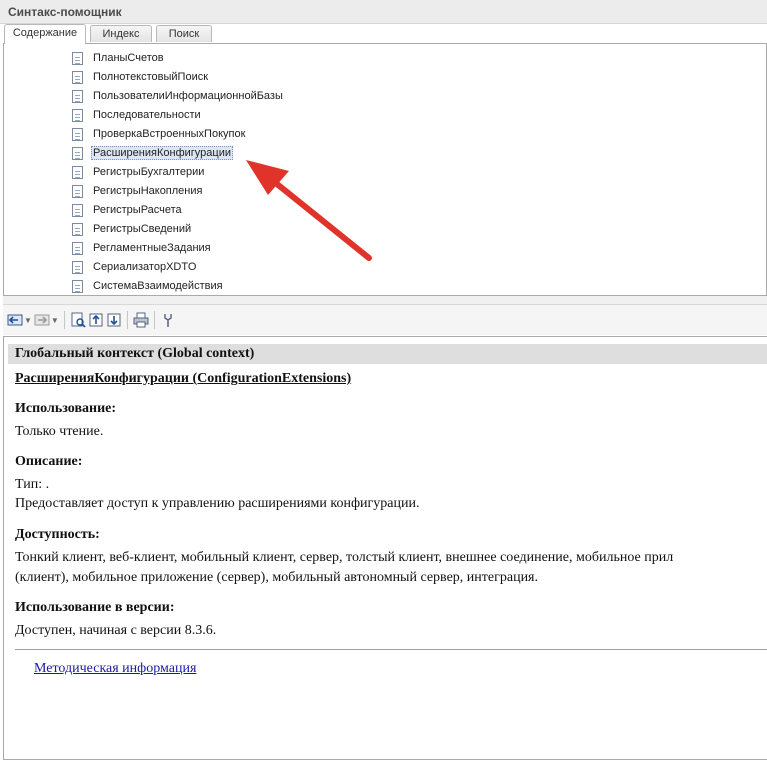 The image size is (767, 760). Describe the element at coordinates (188, 96) in the screenshot. I see `tree-item-label: ПользователиИнформационнойБазы` at that location.